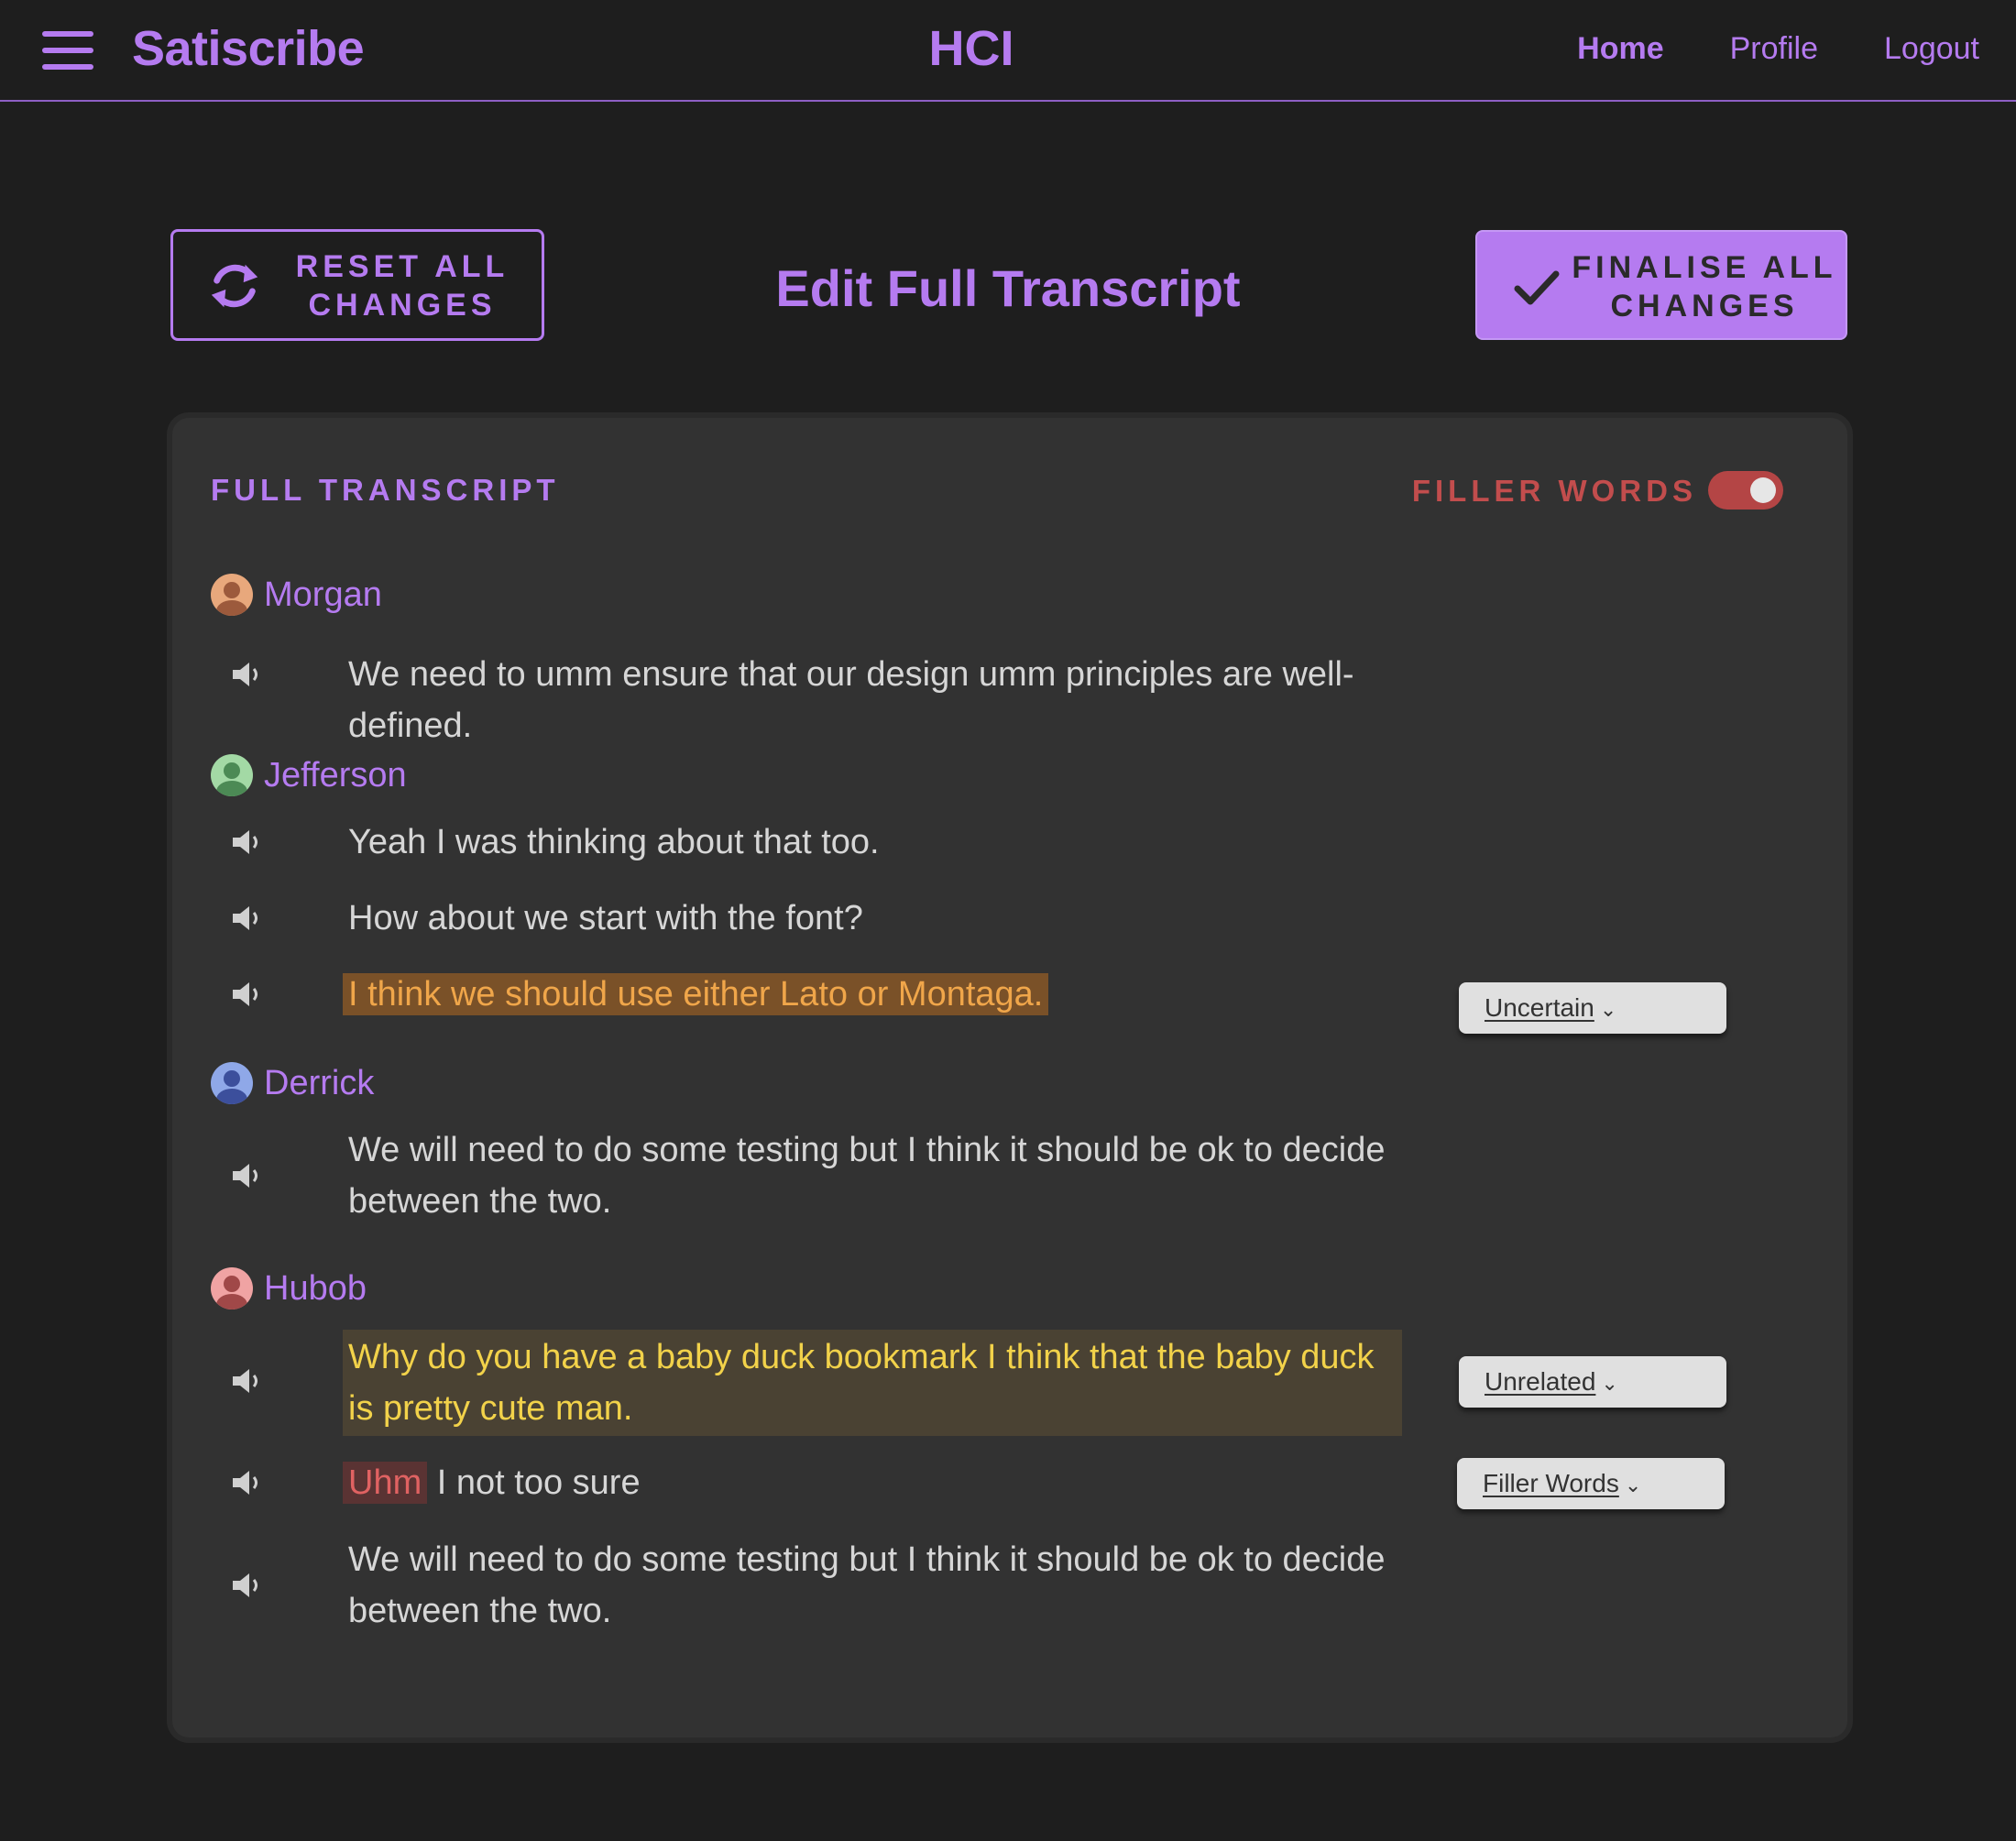 This screenshot has height=1841, width=2016. I want to click on tag-dropdown-filler-words: Filler Words ⌄, so click(1591, 1483).